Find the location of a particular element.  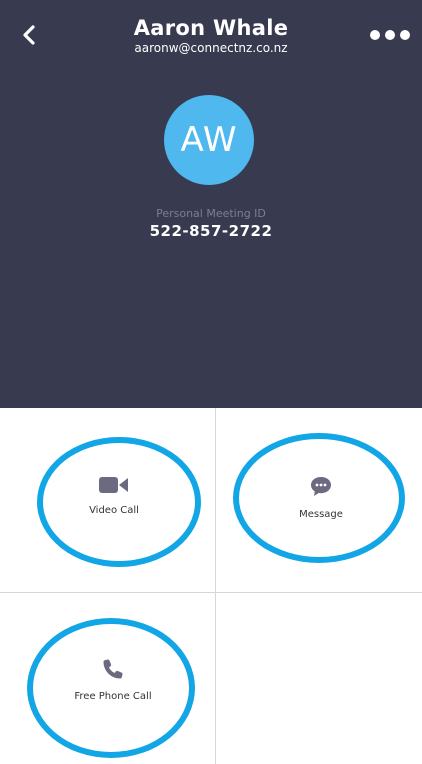

phone-call-button: Free Phone Call is located at coordinates (113, 679).